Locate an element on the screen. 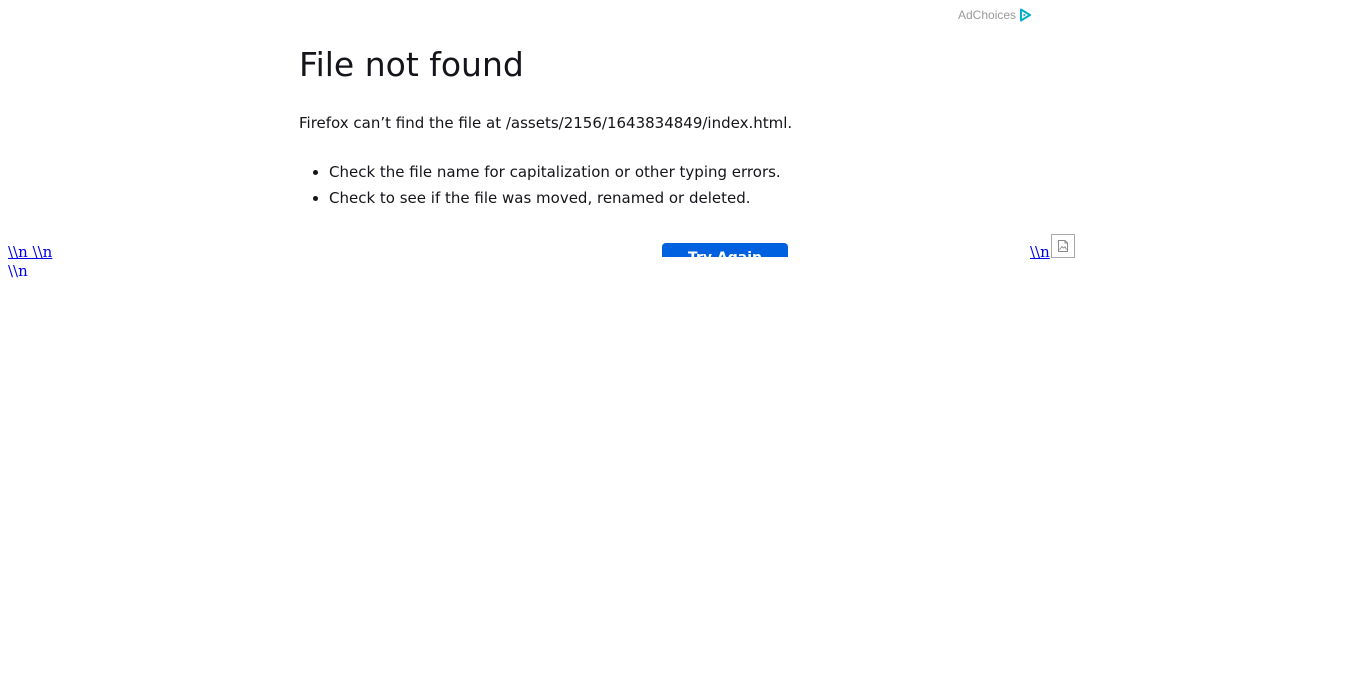 The height and width of the screenshot is (683, 1366). left-link: \\n \\n is located at coordinates (30, 252).